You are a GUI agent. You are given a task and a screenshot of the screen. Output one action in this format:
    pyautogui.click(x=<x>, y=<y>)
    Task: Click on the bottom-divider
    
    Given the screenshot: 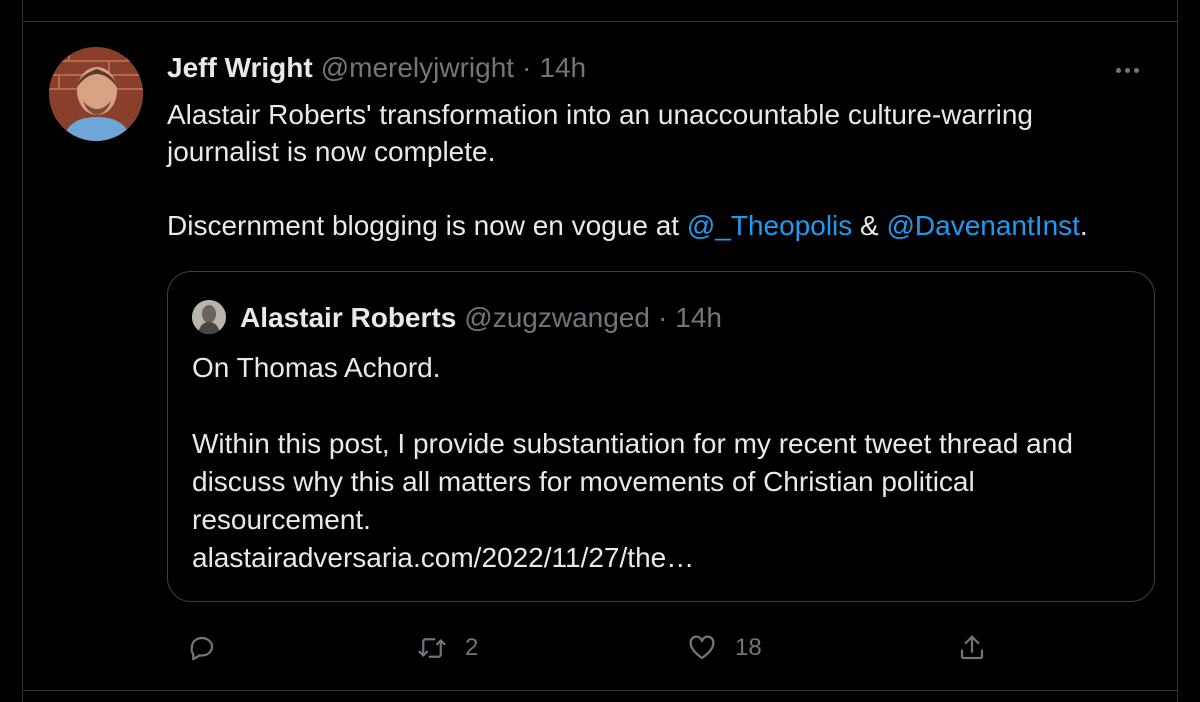 What is the action you would take?
    pyautogui.click(x=600, y=690)
    